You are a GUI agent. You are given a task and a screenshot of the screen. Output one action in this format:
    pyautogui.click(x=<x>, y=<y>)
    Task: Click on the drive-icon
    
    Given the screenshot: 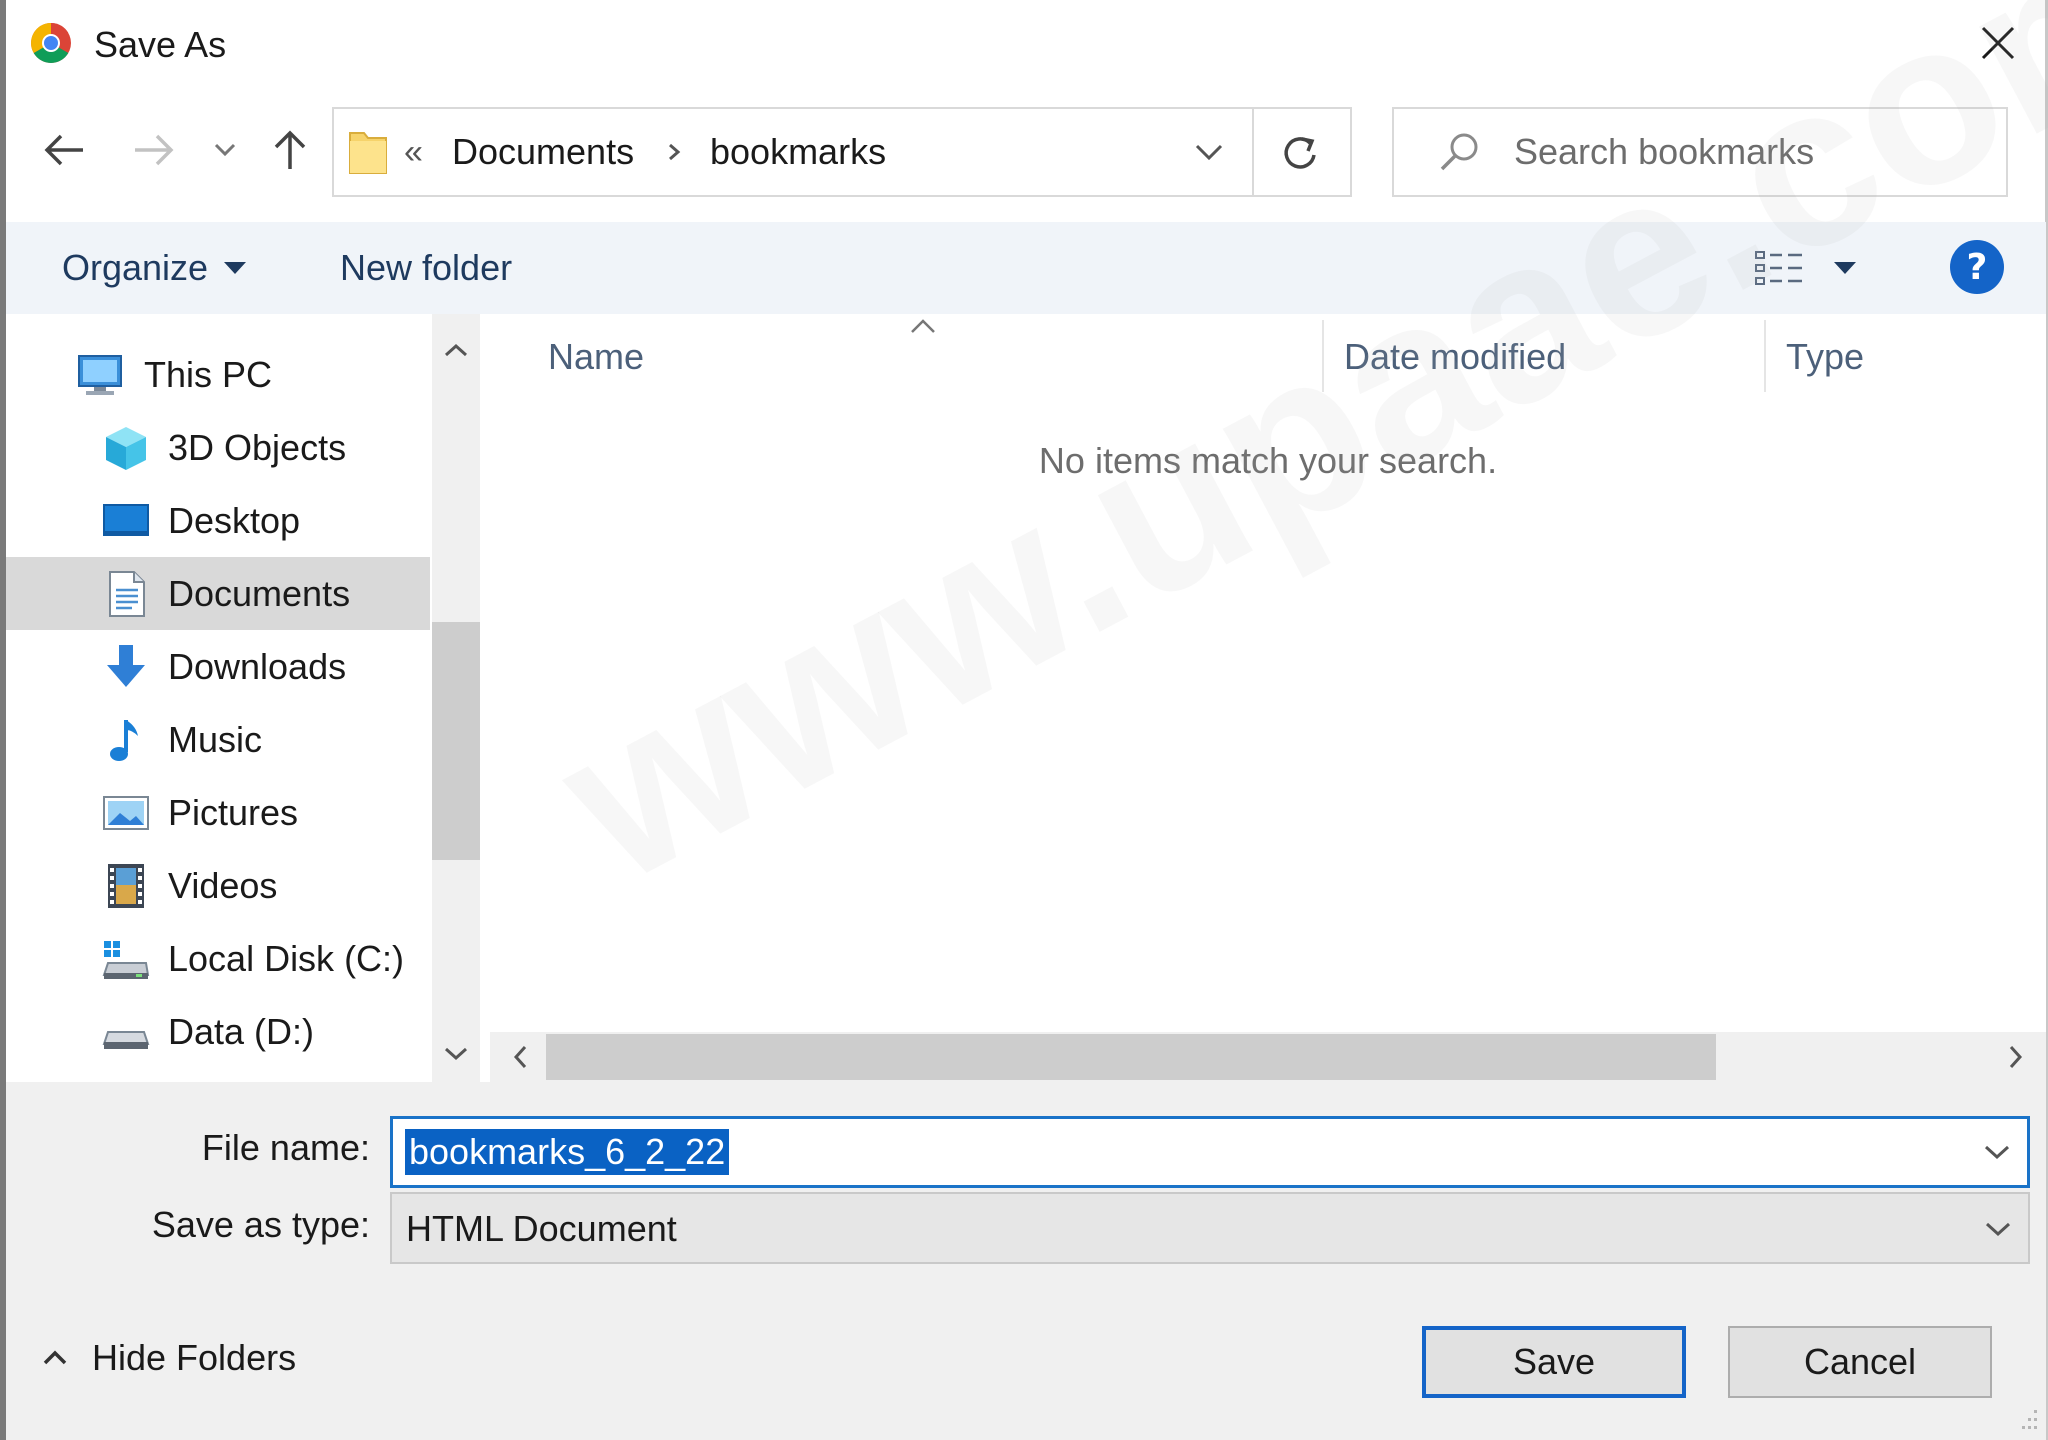 What is the action you would take?
    pyautogui.click(x=126, y=1039)
    